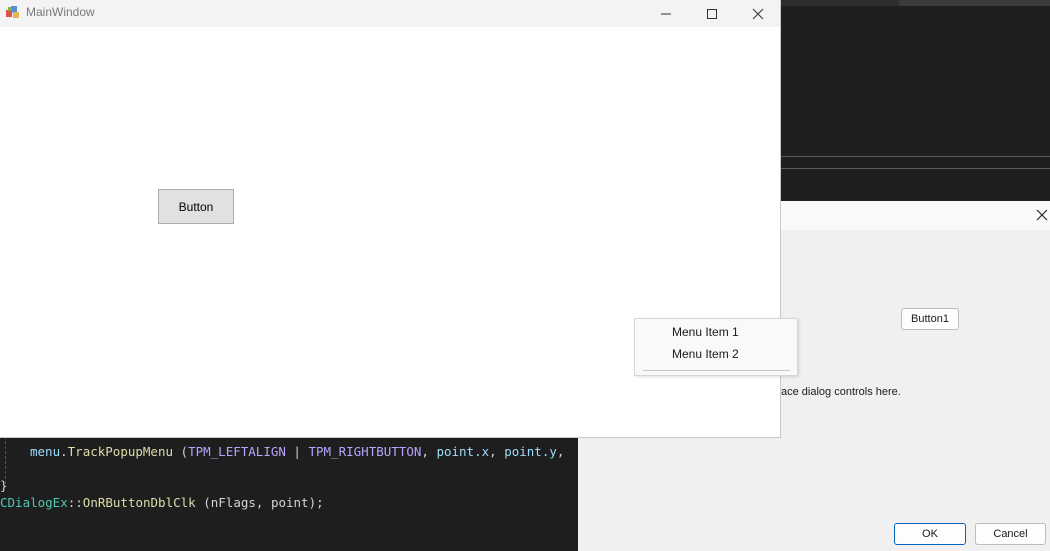 This screenshot has width=1050, height=551. What do you see at coordinates (5, 460) in the screenshot?
I see `indent-guide` at bounding box center [5, 460].